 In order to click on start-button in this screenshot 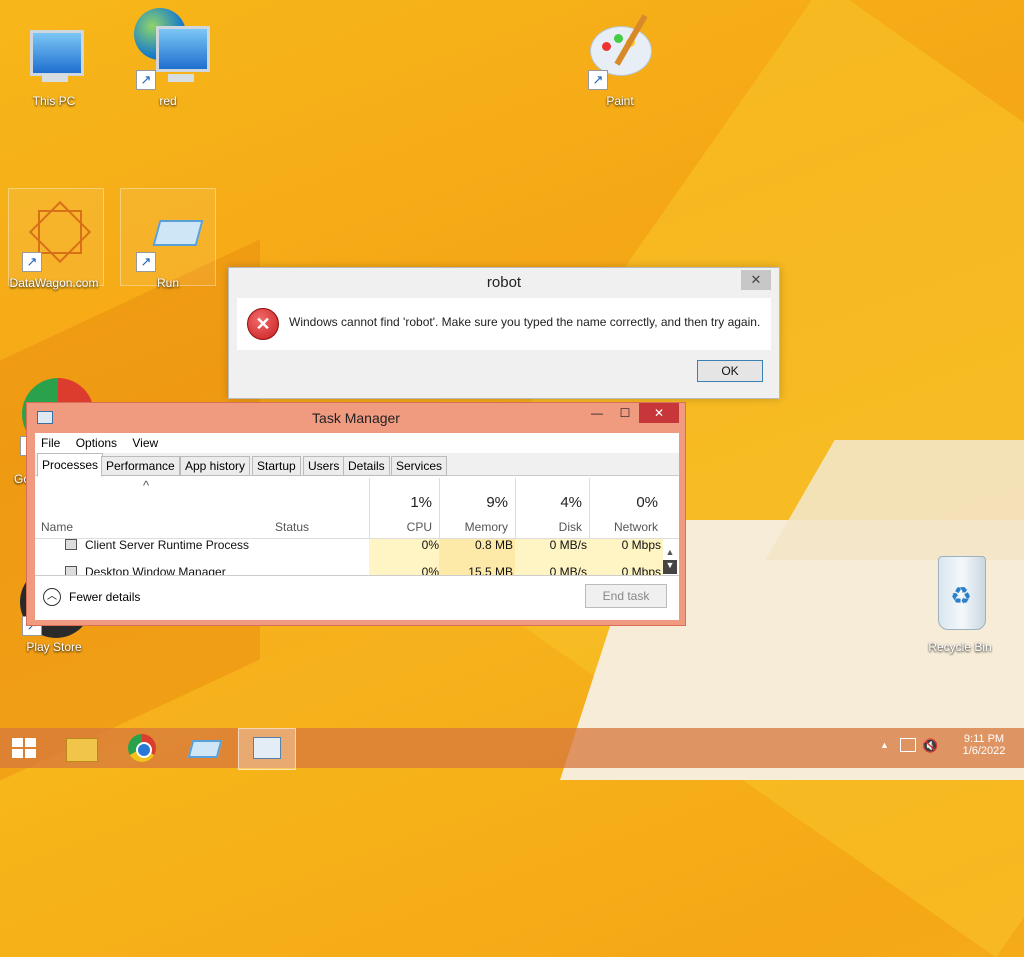, I will do `click(26, 748)`.